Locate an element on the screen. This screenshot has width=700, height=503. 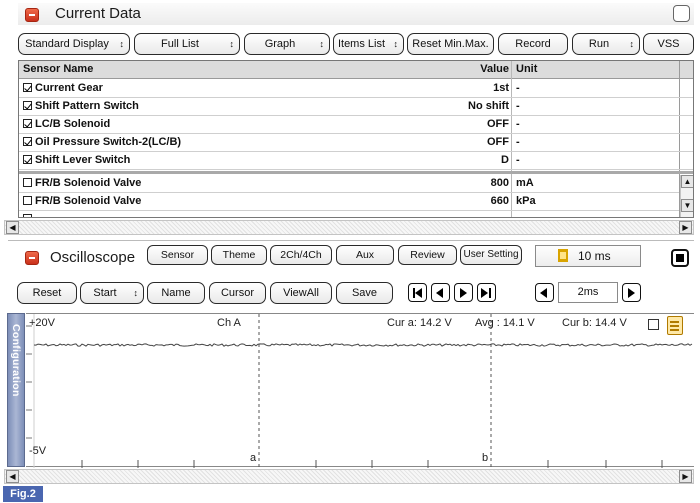
row-name: Current Gear is located at coordinates (69, 88).